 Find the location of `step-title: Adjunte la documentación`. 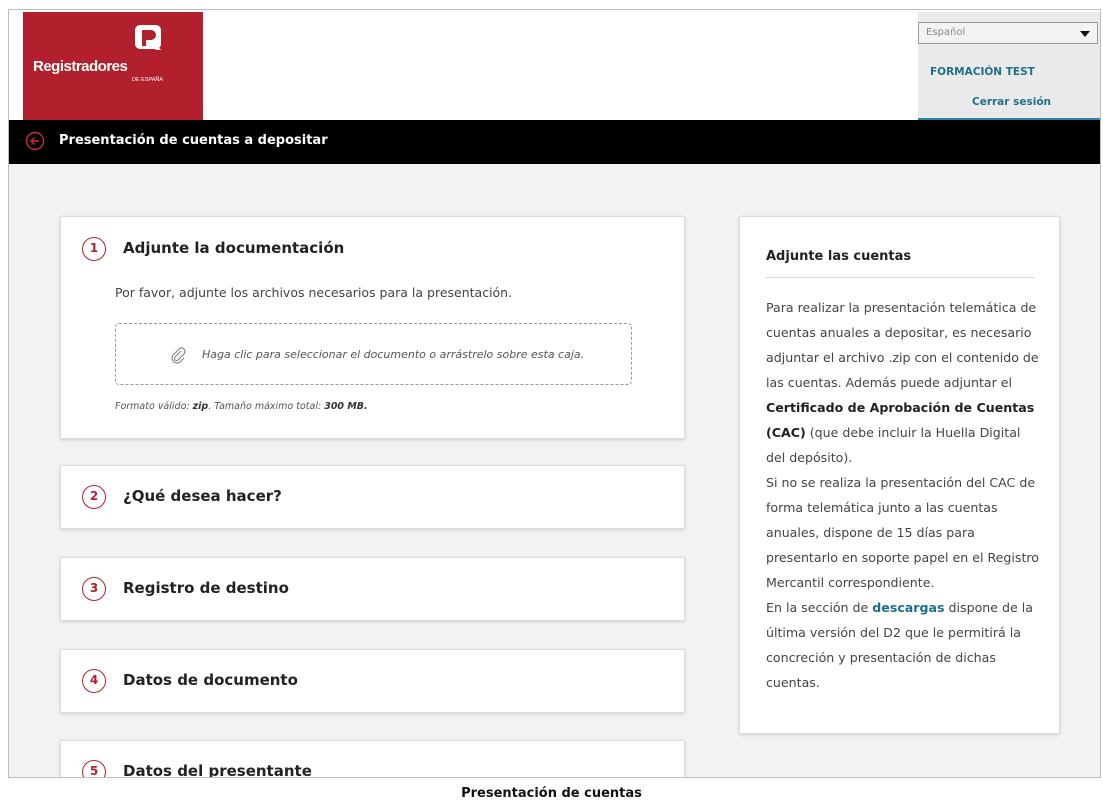

step-title: Adjunte la documentación is located at coordinates (233, 248).